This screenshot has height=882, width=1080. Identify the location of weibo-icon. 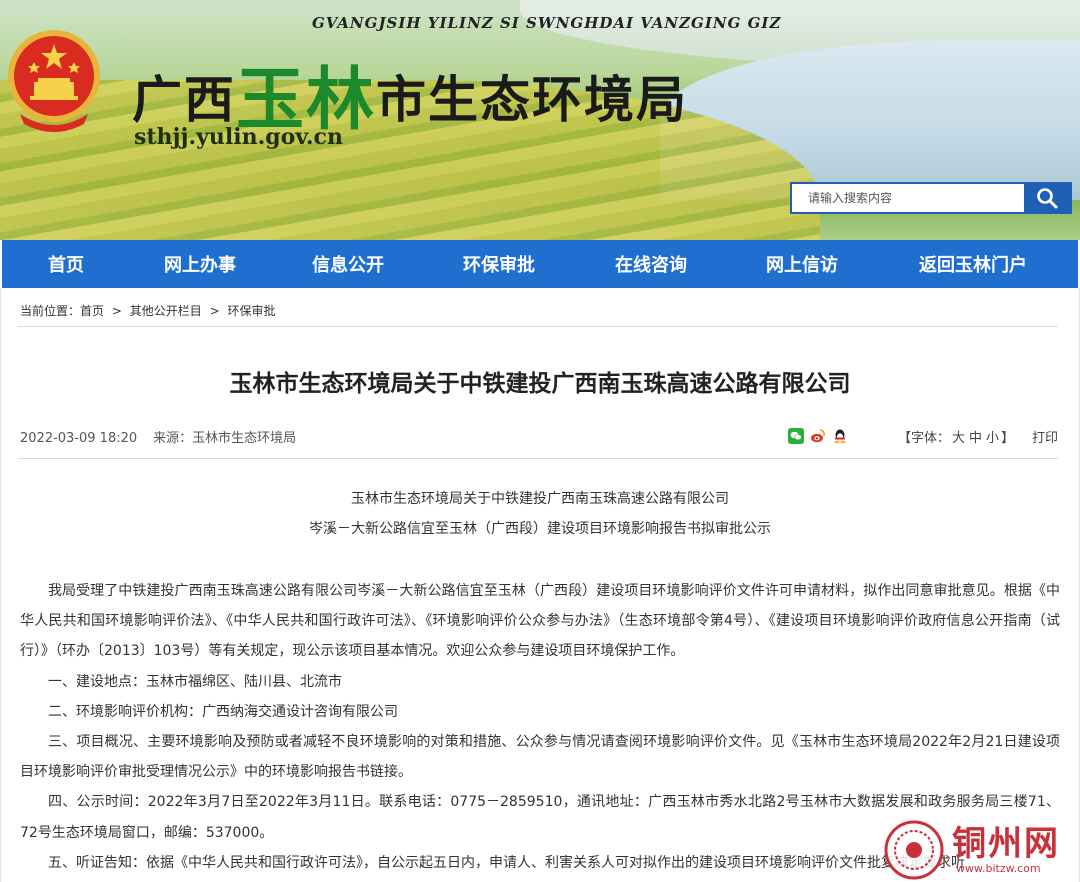
(818, 436).